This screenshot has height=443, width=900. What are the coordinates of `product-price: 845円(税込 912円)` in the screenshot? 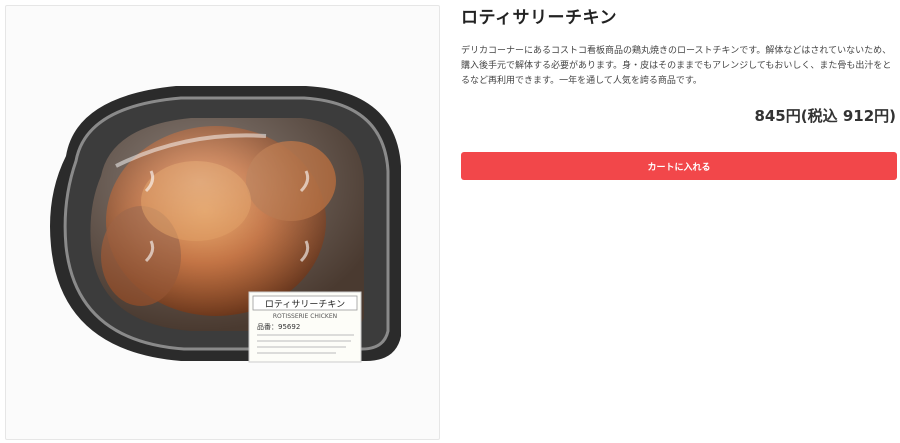 It's located at (825, 116).